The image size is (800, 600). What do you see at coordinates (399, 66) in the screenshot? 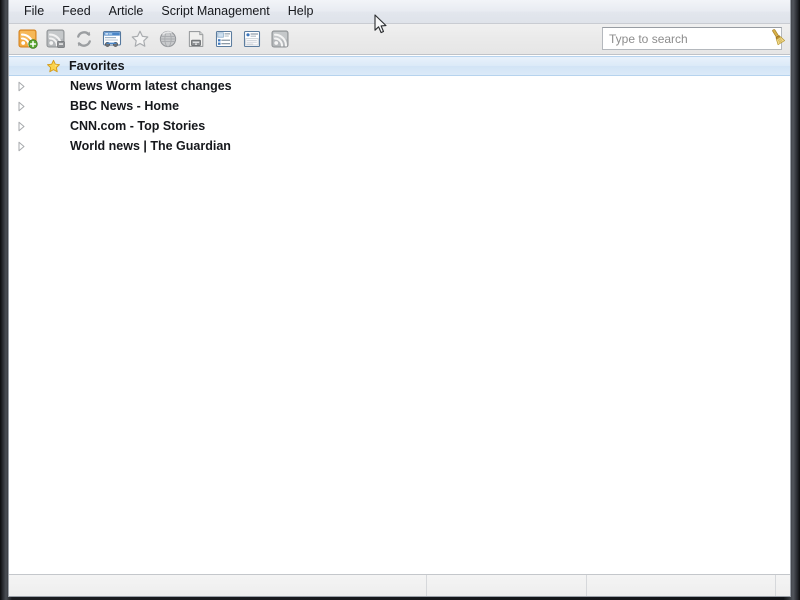
I see `tree-item-favorites: Favorites` at bounding box center [399, 66].